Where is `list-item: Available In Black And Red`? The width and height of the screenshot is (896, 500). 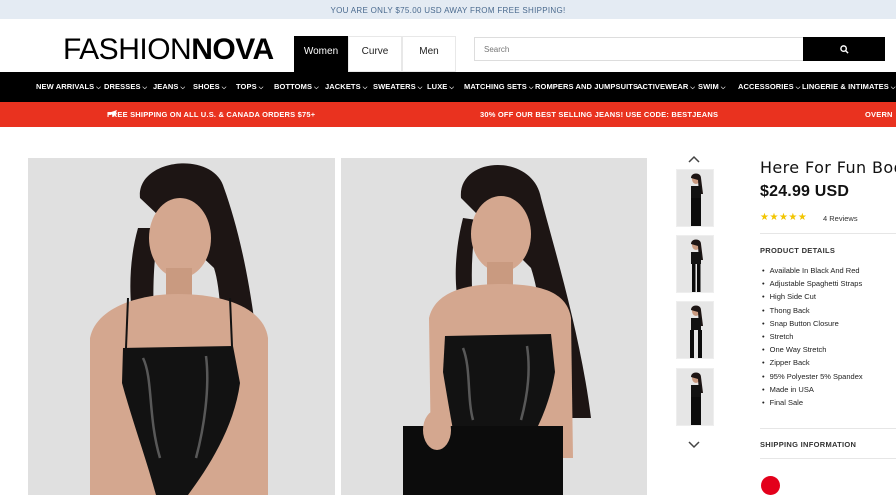 list-item: Available In Black And Red is located at coordinates (812, 270).